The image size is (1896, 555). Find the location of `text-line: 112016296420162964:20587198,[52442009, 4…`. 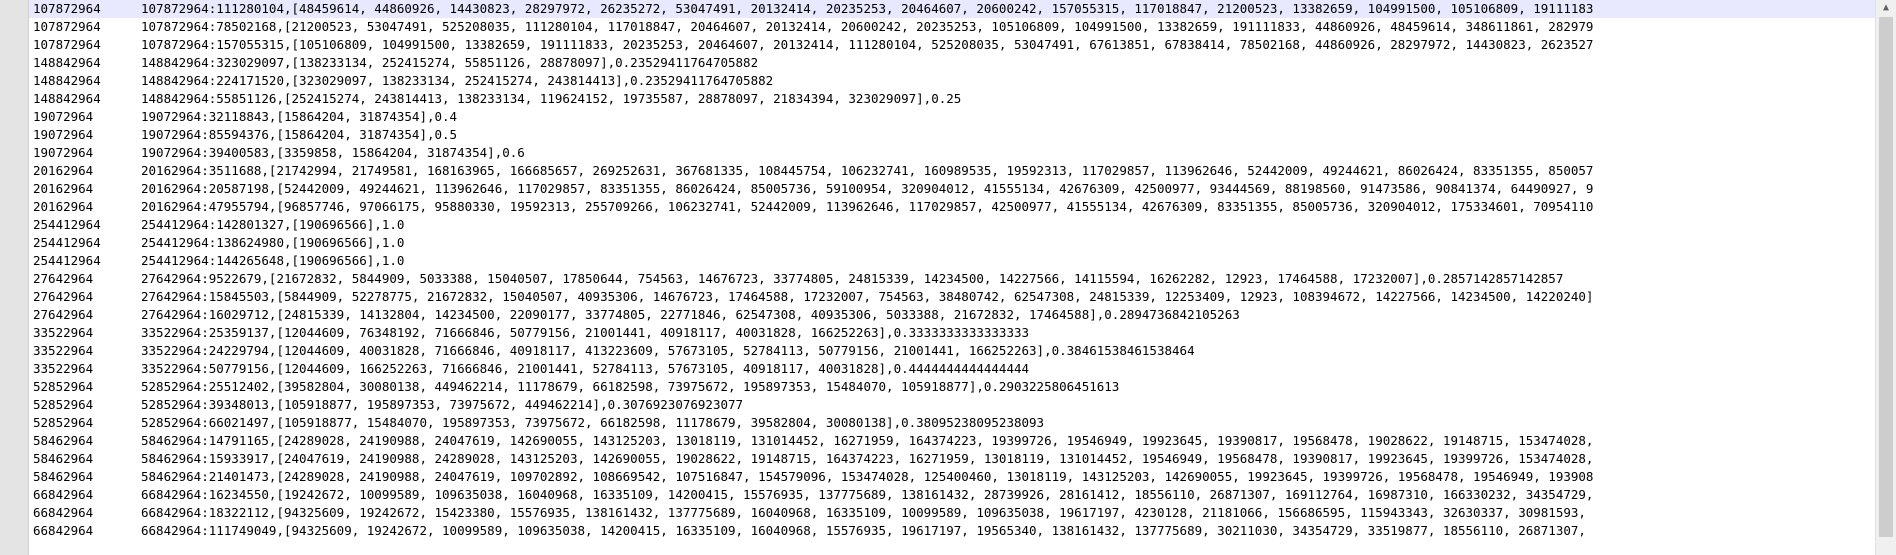

text-line: 112016296420162964:20587198,[52442009, 4… is located at coordinates (952, 189).